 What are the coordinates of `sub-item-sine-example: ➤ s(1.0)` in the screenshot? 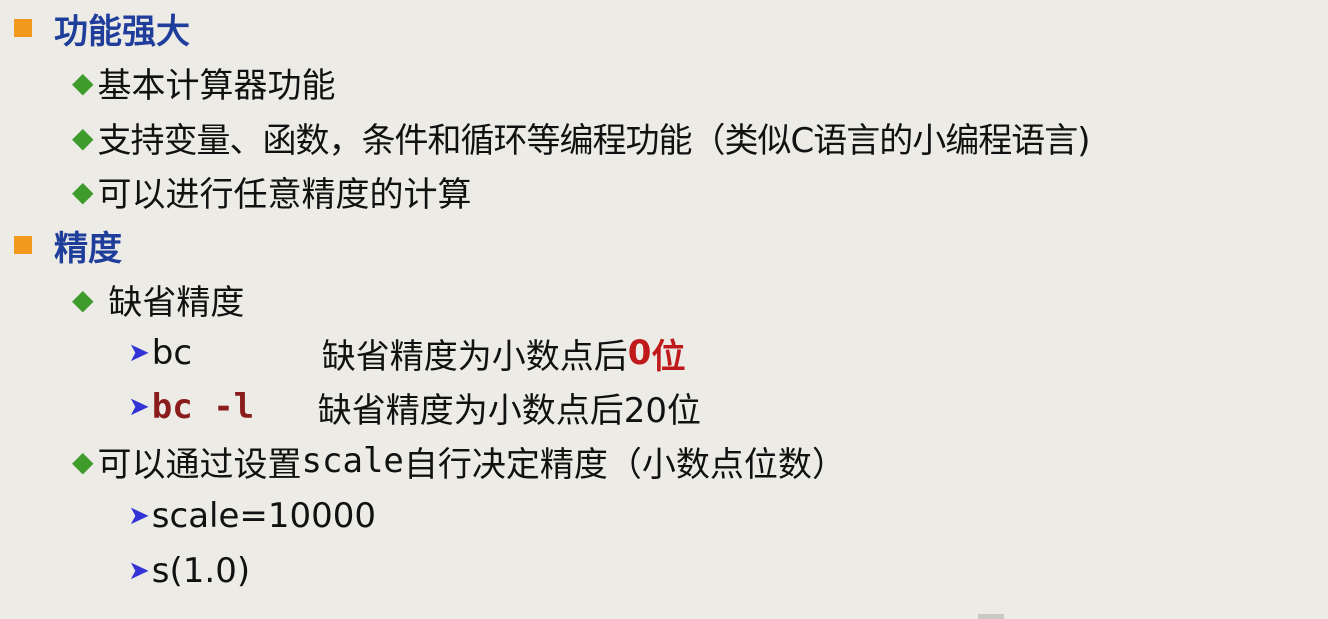 It's located at (189, 571).